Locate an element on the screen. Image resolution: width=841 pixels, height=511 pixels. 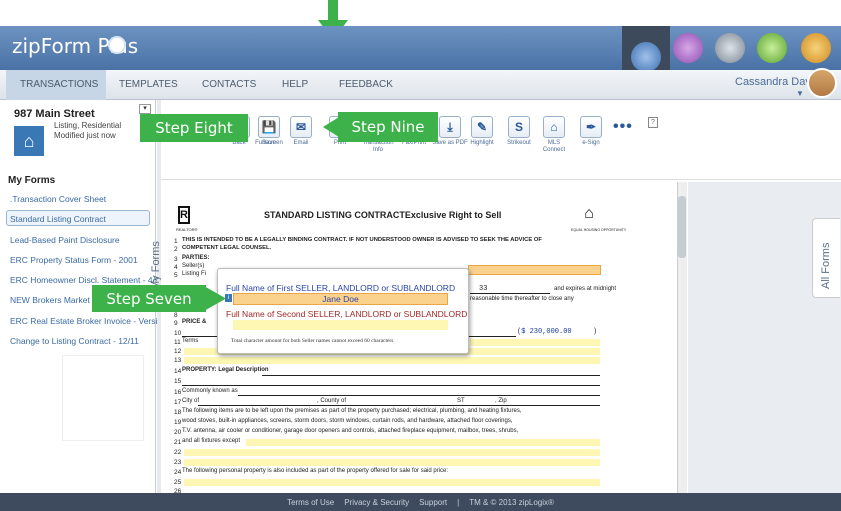
form-item: .Transaction Cover Sheet is located at coordinates (58, 199).